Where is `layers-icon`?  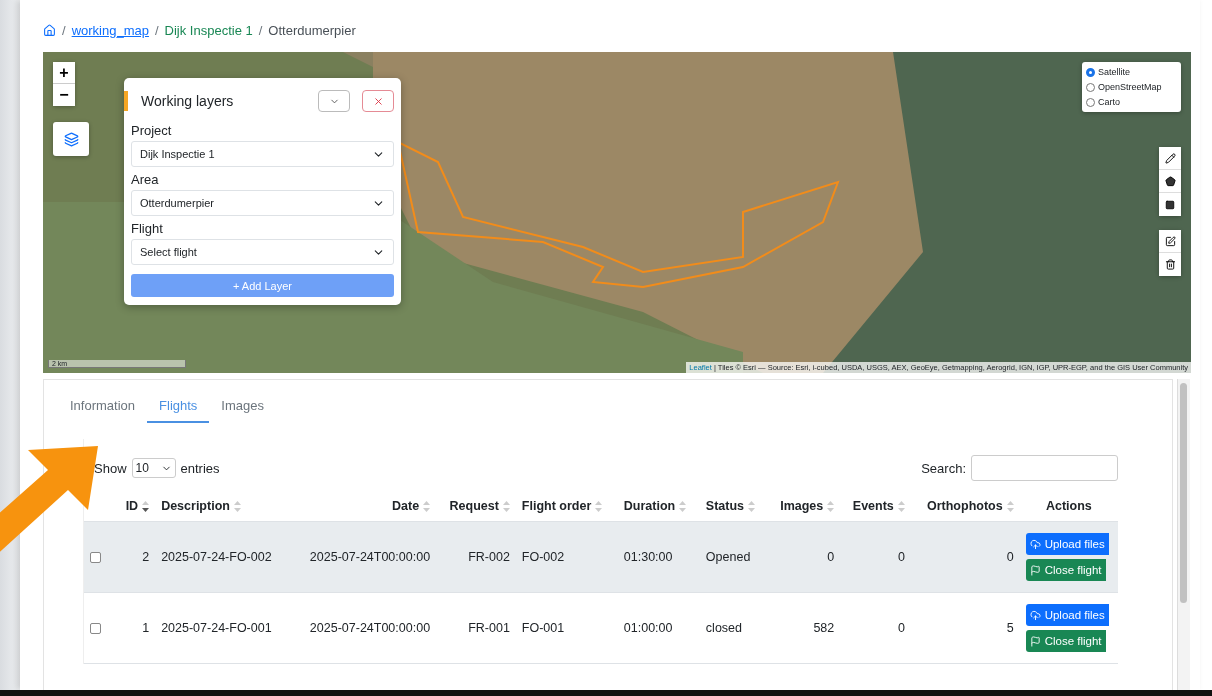 layers-icon is located at coordinates (71, 139).